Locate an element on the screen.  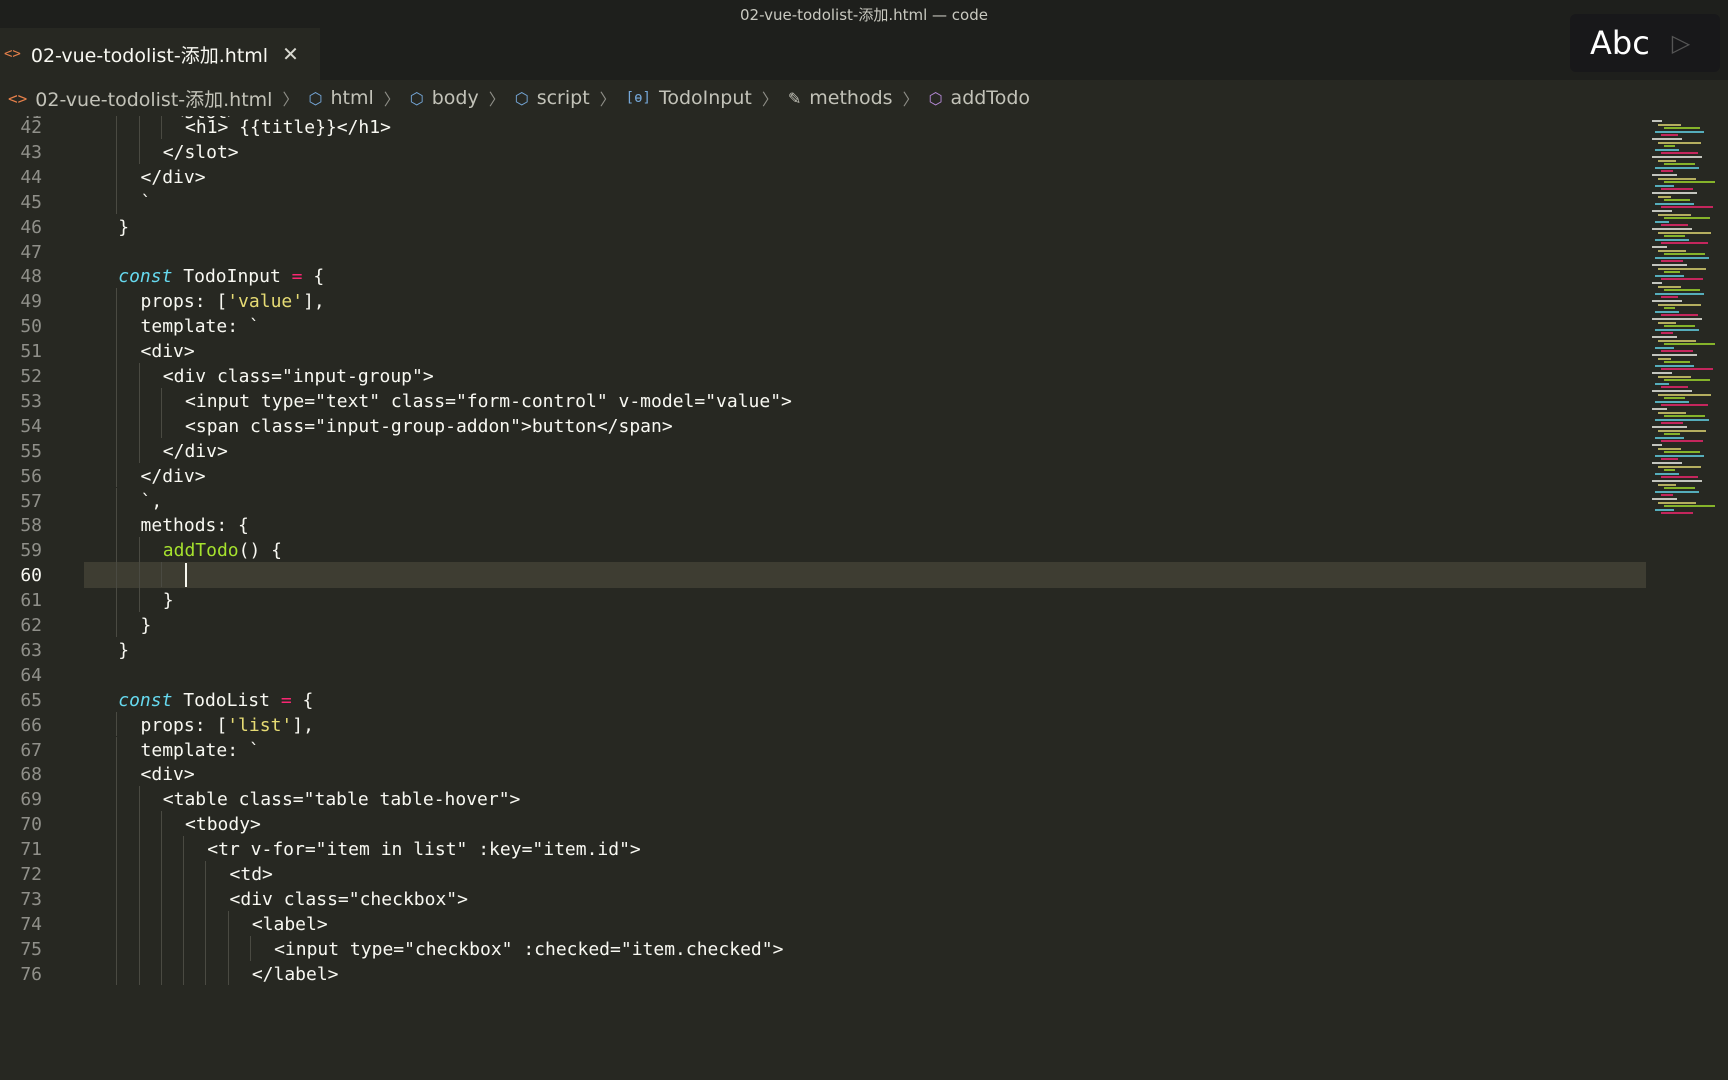
breadcrumb-item: <> 02-vue-todolist-添加.html 〉 is located at coordinates (158, 98).